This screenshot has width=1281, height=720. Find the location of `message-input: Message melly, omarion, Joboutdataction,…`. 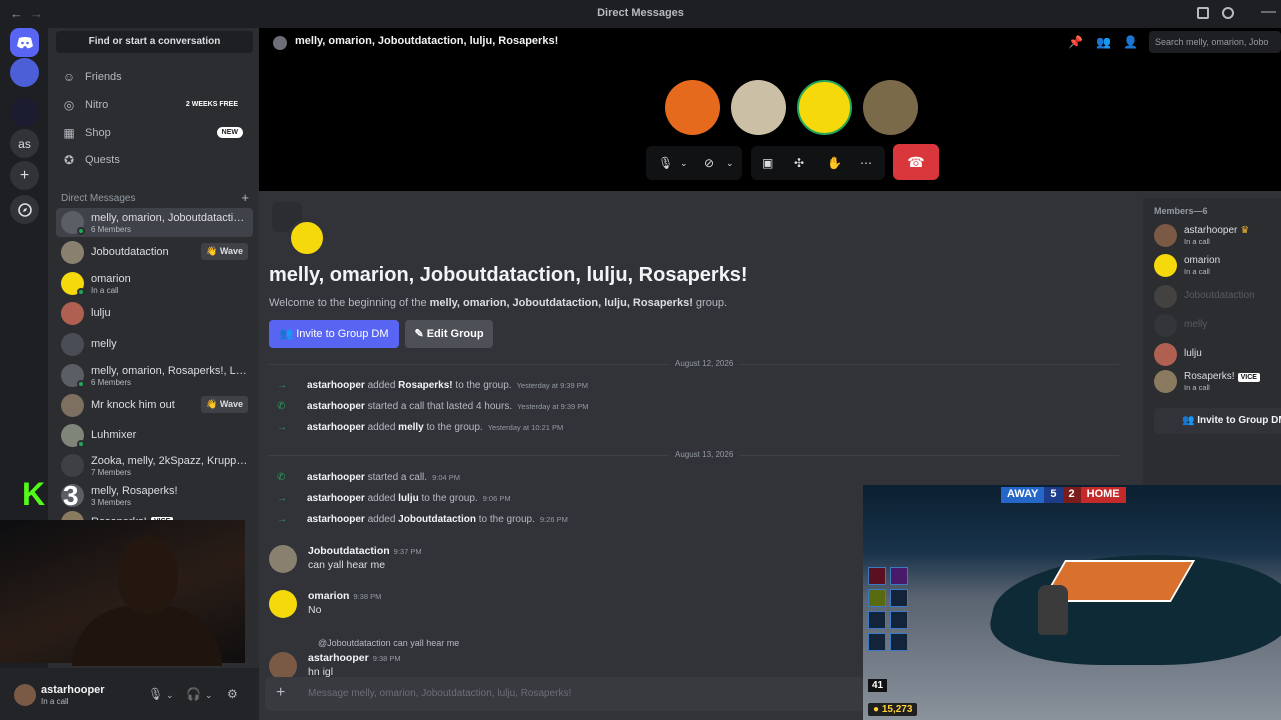

message-input: Message melly, omarion, Joboutdataction,… is located at coordinates (439, 693).